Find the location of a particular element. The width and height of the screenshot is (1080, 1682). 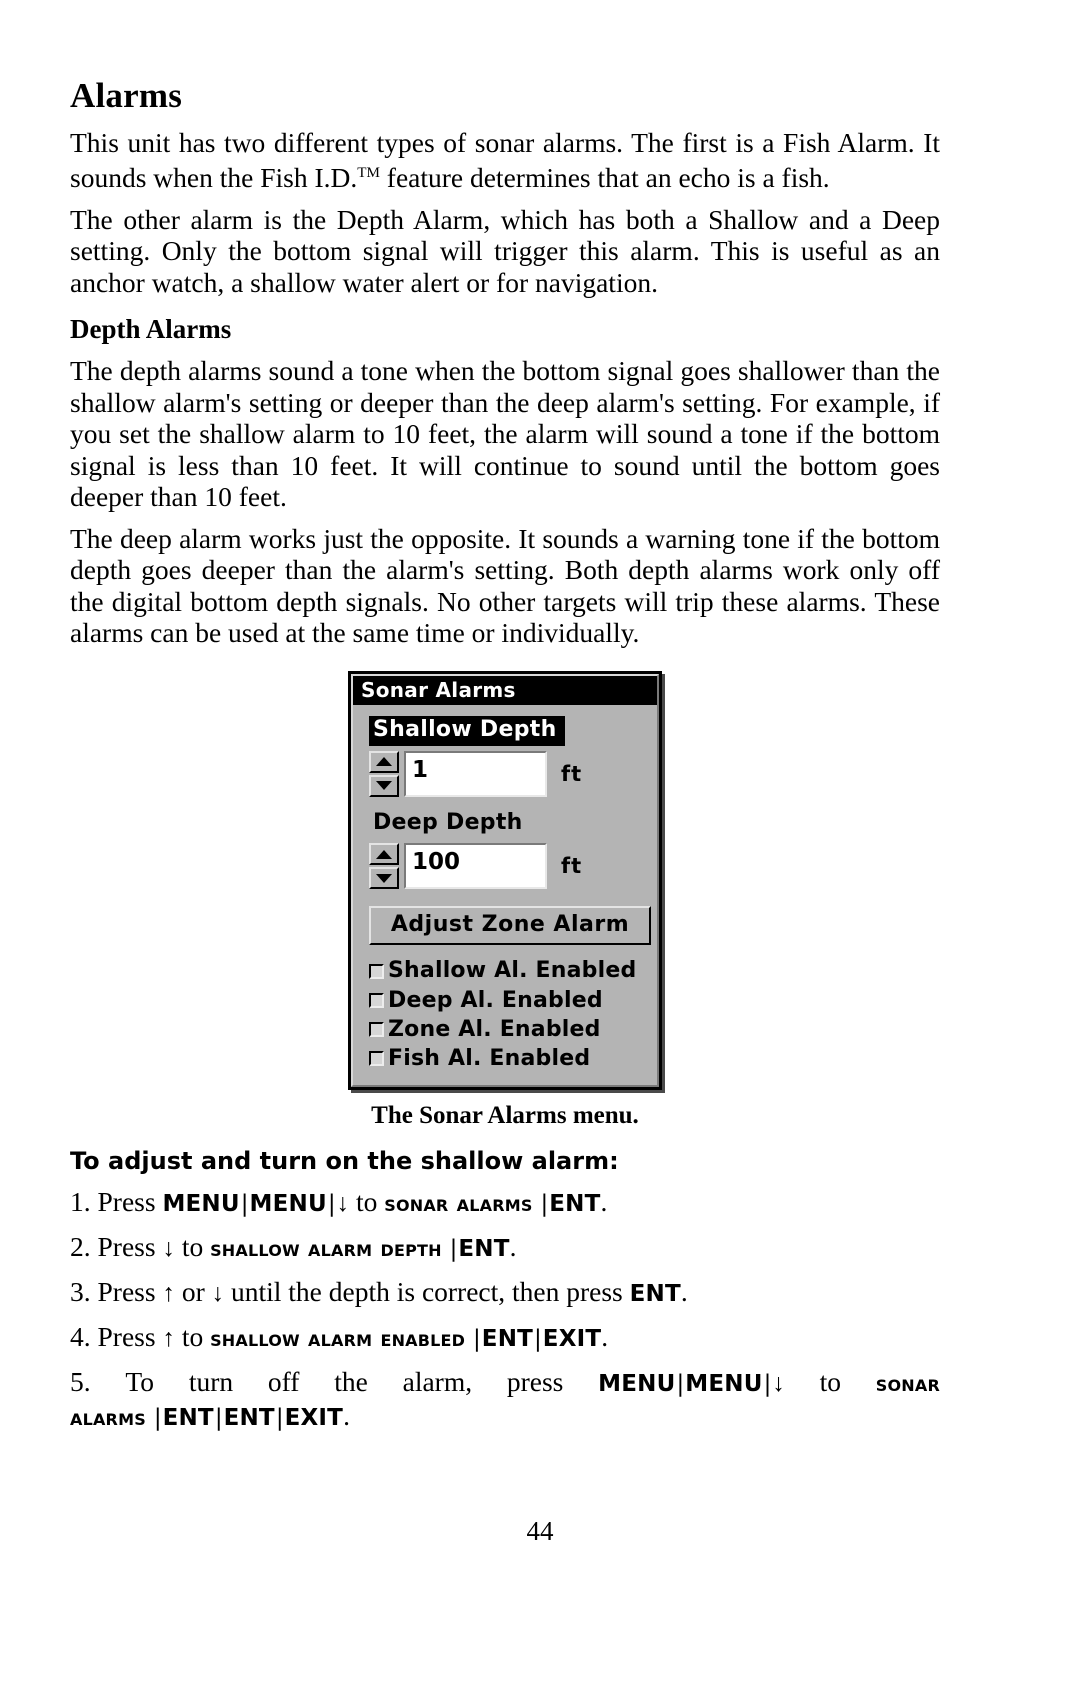

instruction-step-2: 2. Press ↓ to Shallow Alarm Depth |ENT. is located at coordinates (505, 1248).